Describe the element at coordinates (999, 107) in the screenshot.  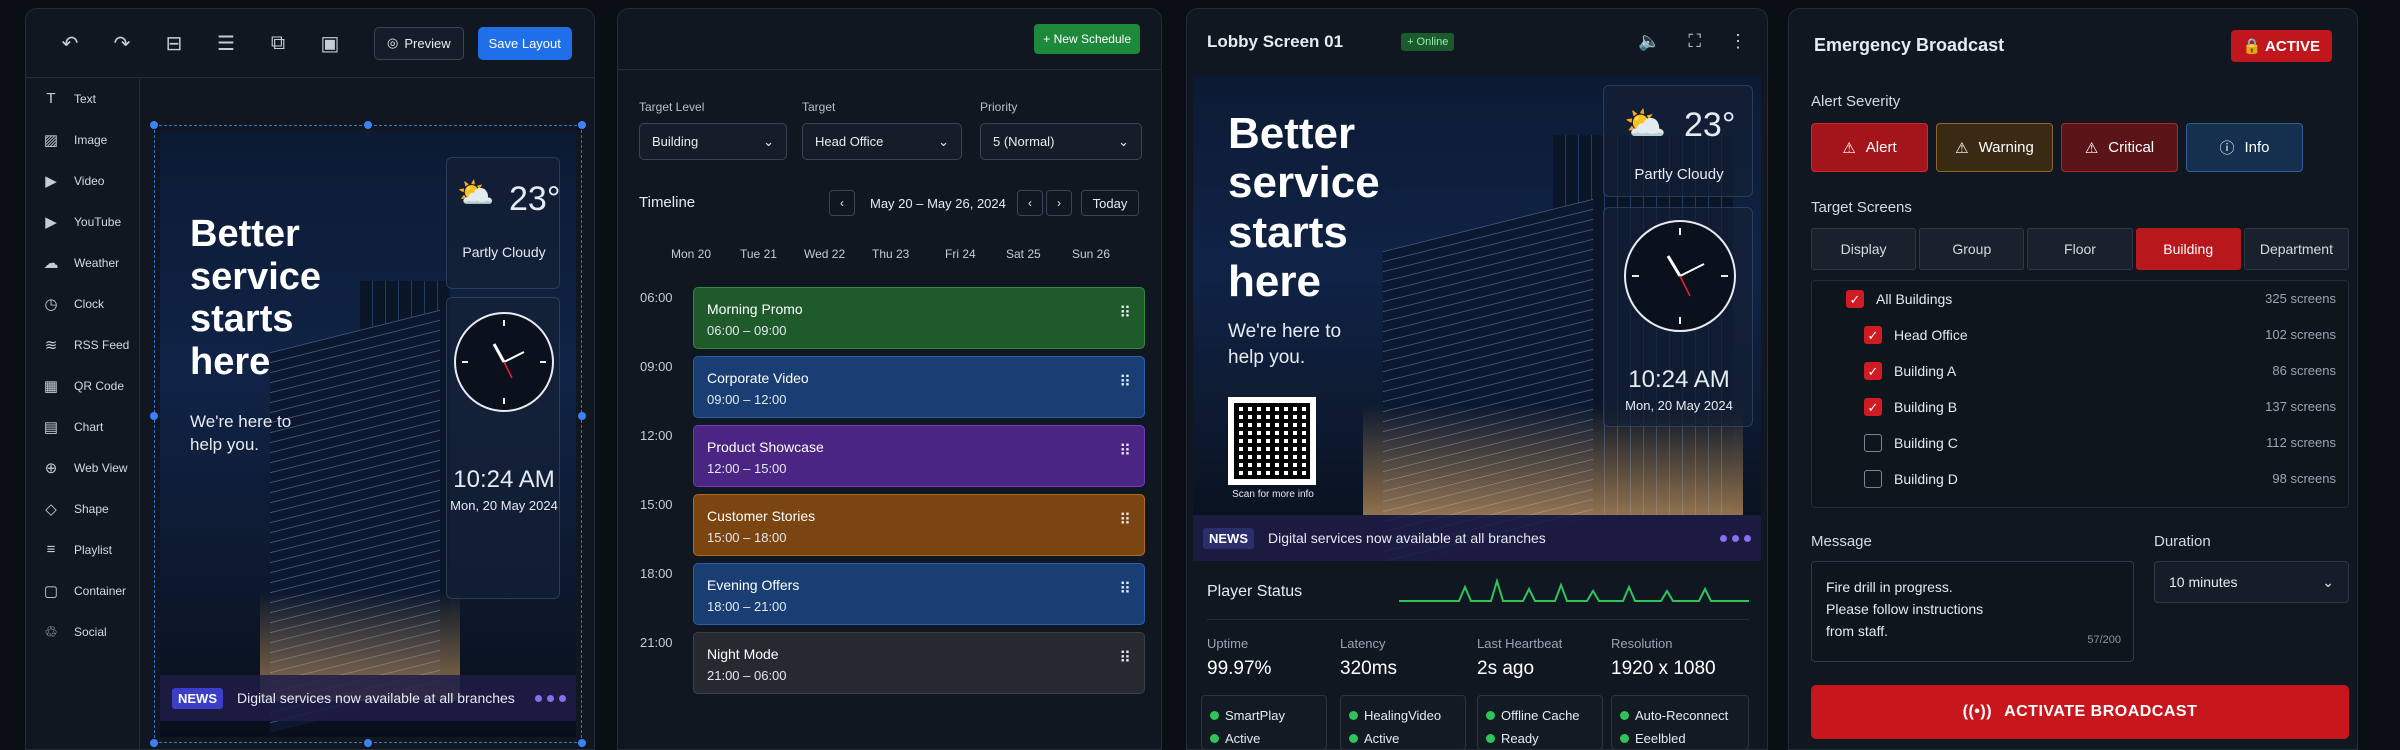
I see `priority-label: Priority` at that location.